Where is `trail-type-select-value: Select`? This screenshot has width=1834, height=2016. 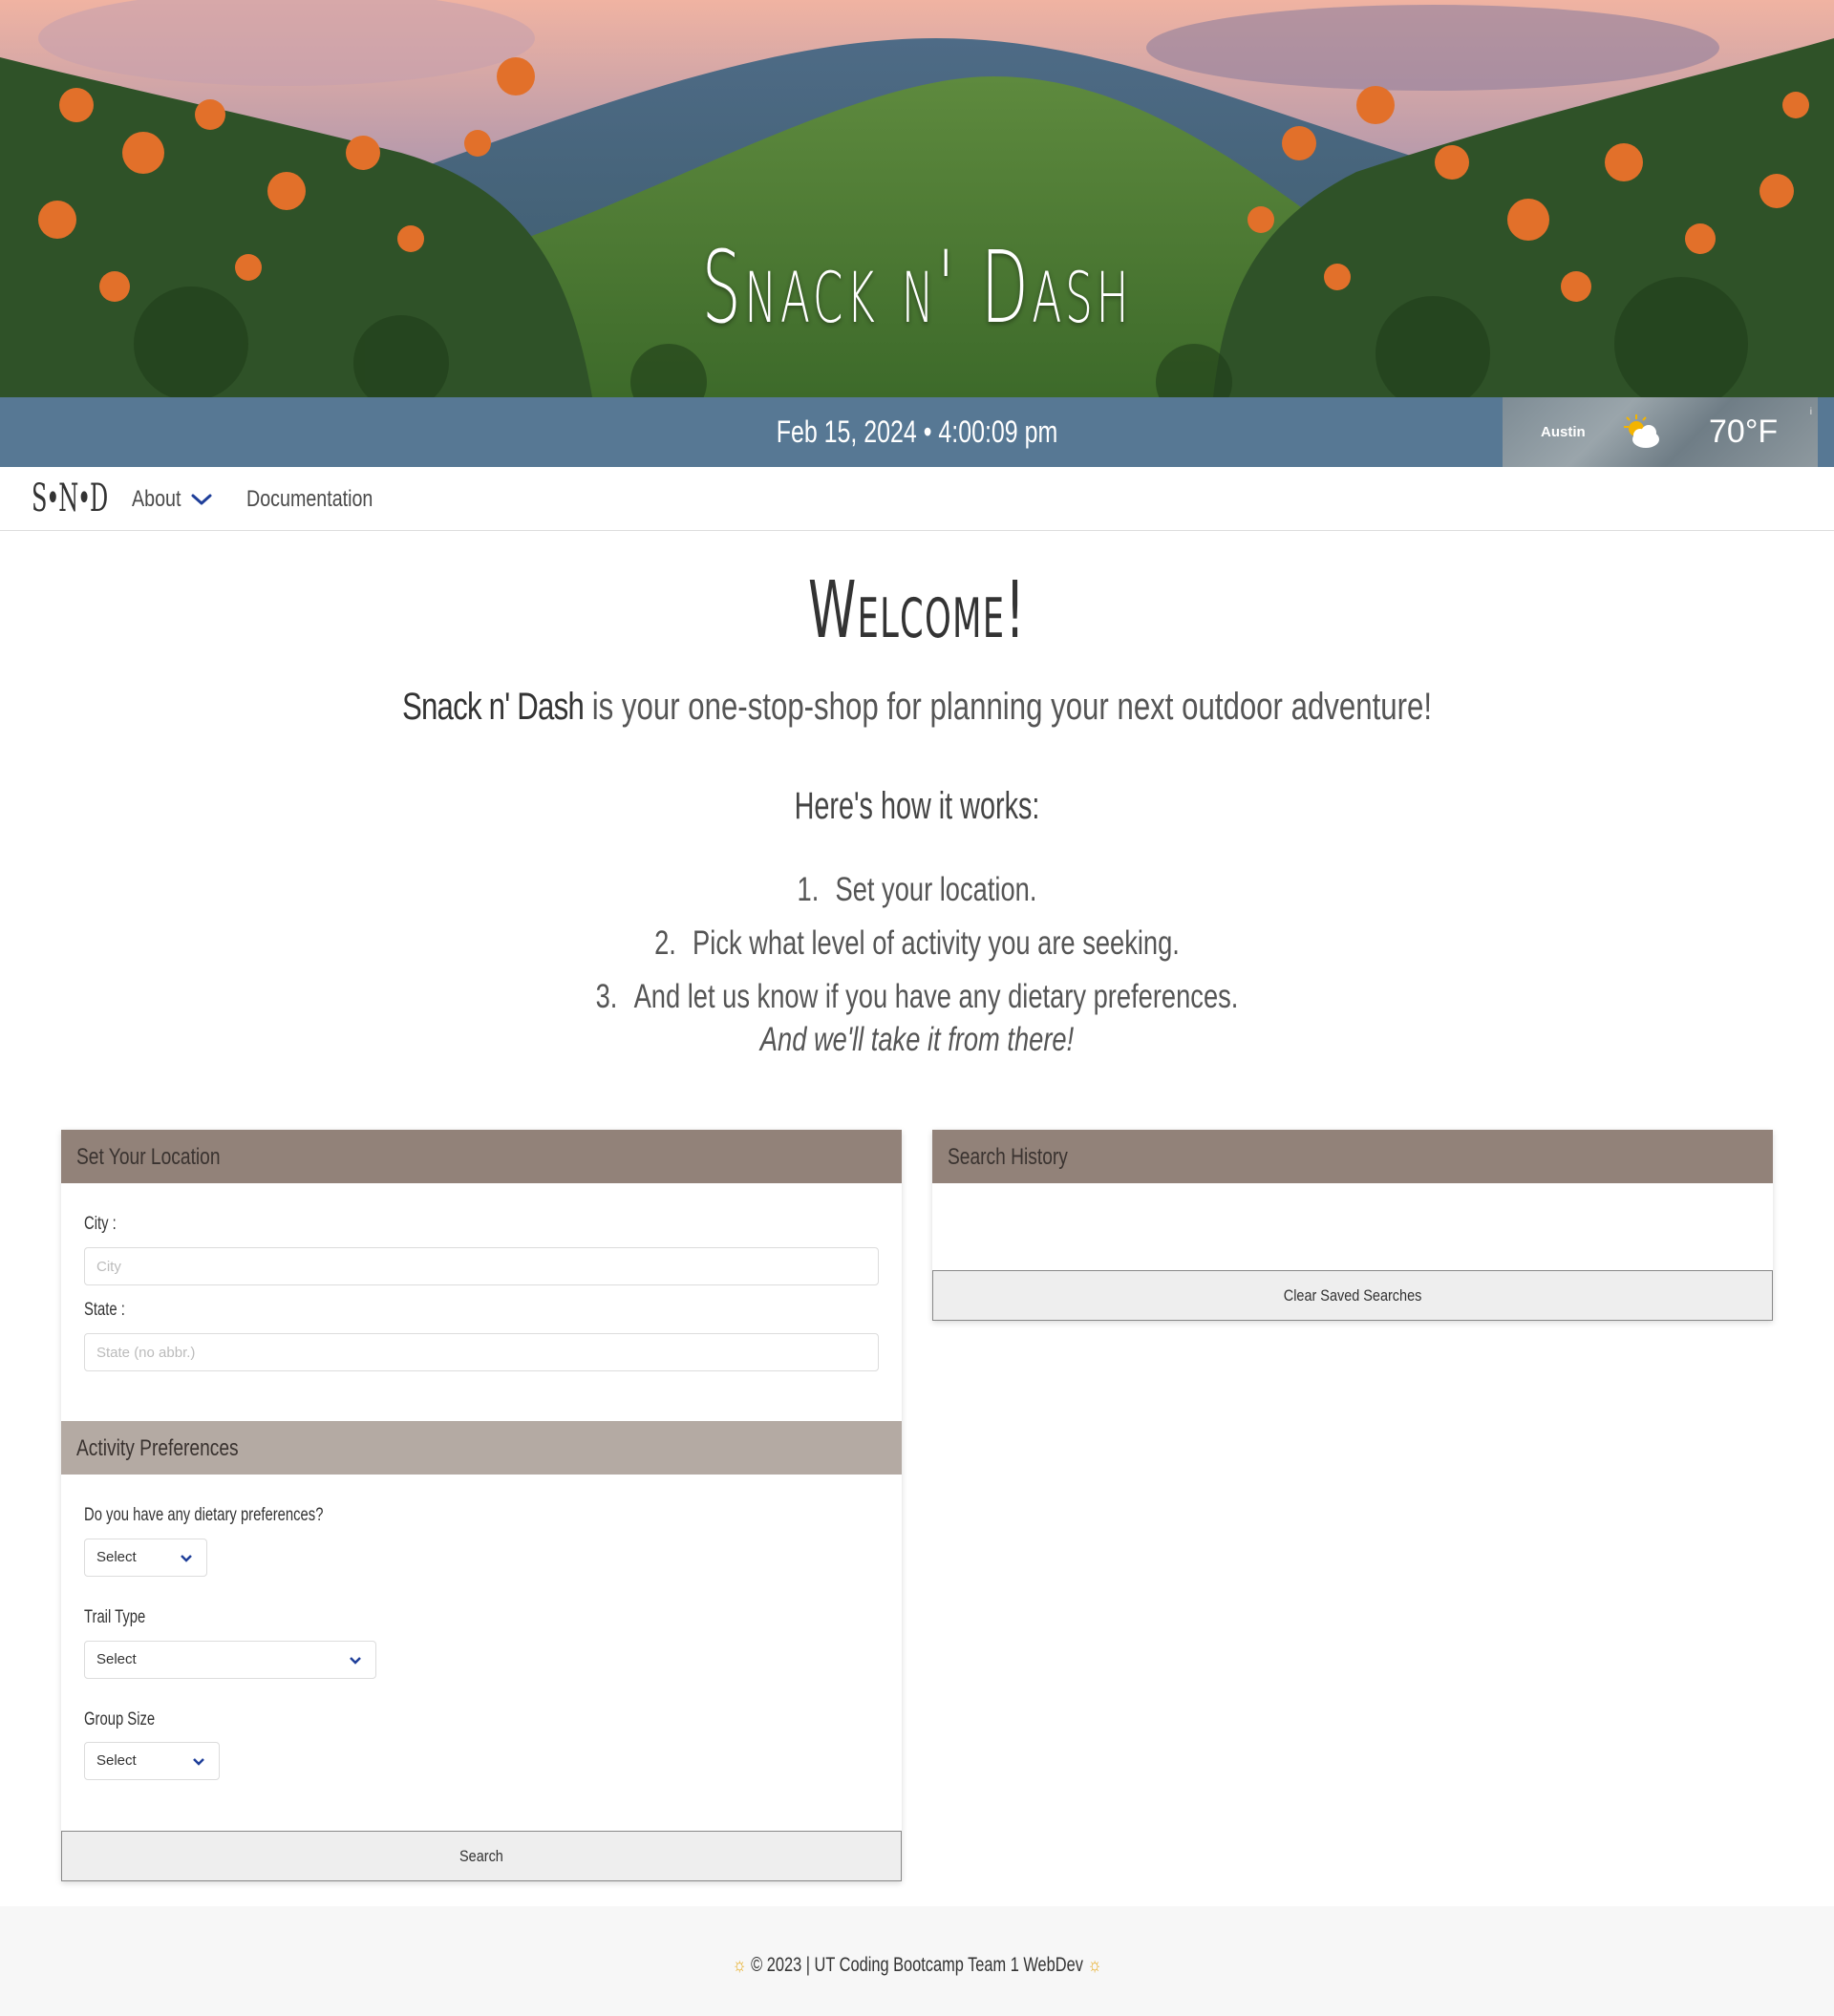
trail-type-select-value: Select is located at coordinates (116, 1659).